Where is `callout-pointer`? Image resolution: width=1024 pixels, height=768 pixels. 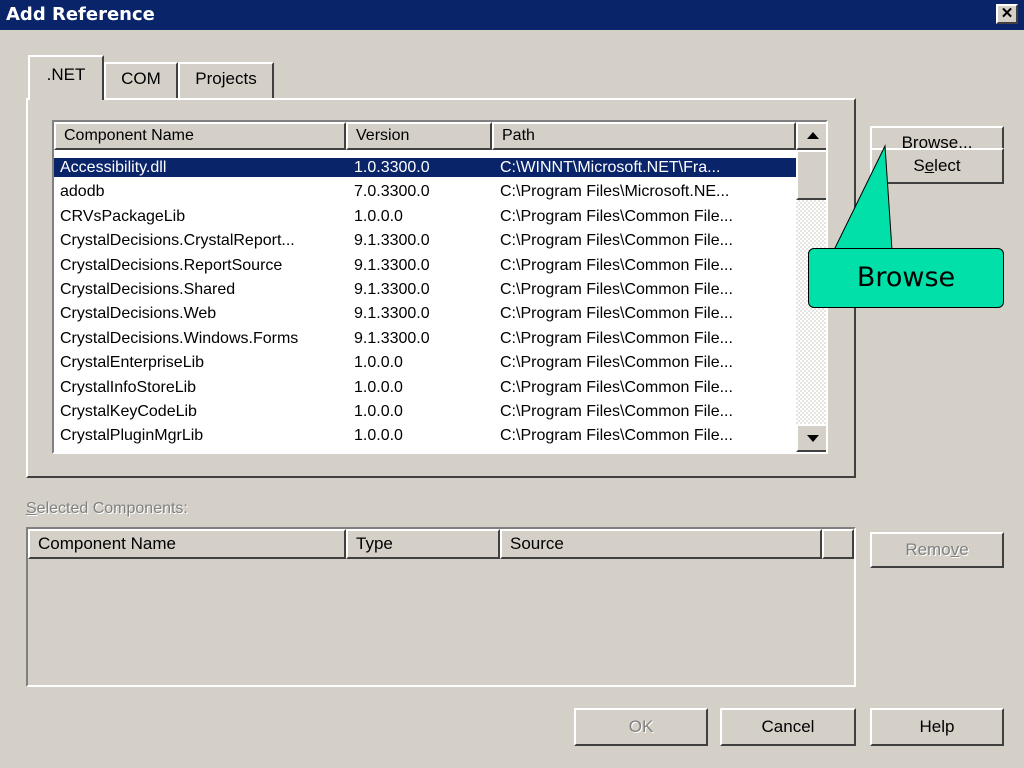 callout-pointer is located at coordinates (863, 198).